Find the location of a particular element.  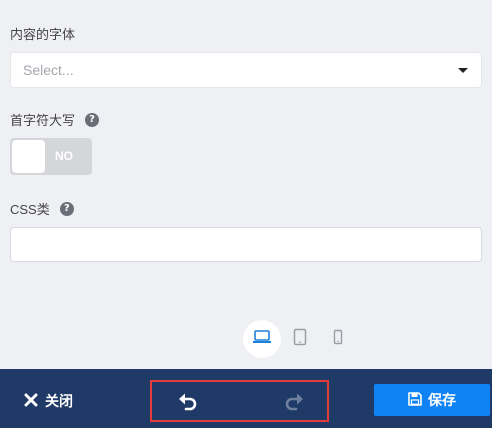

device-toggle is located at coordinates (300, 339).